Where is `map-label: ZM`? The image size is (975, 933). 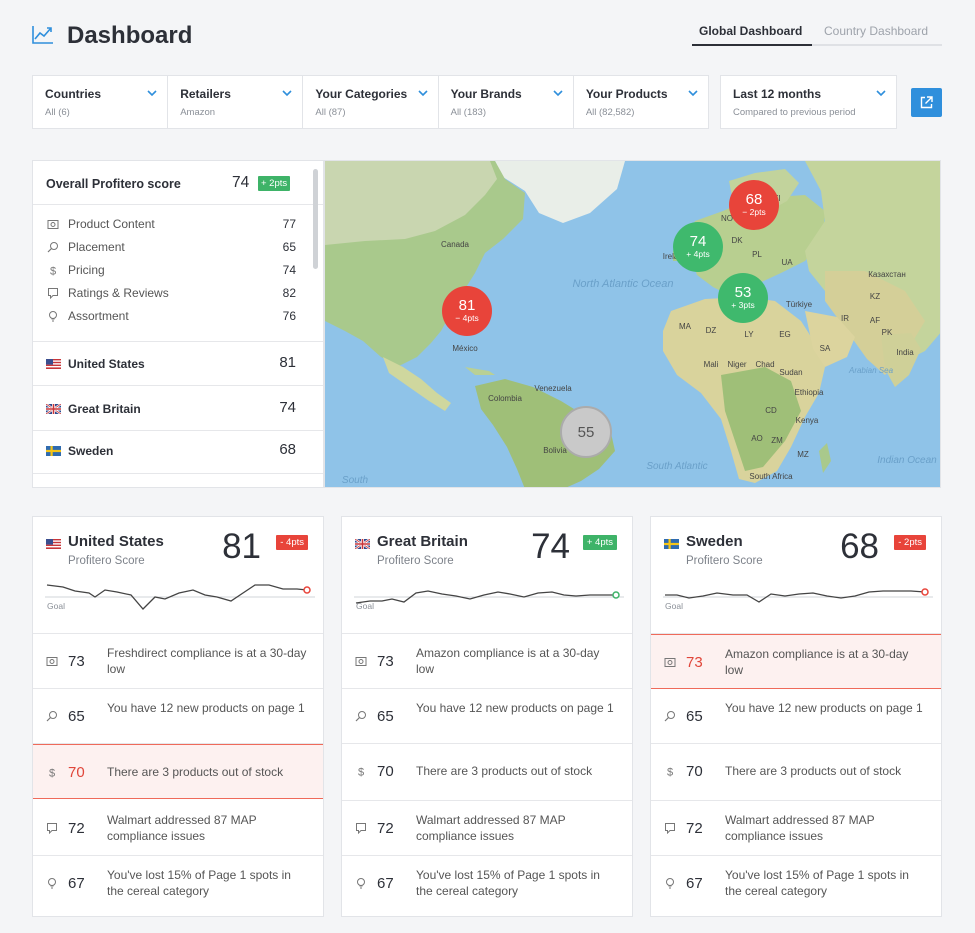 map-label: ZM is located at coordinates (777, 440).